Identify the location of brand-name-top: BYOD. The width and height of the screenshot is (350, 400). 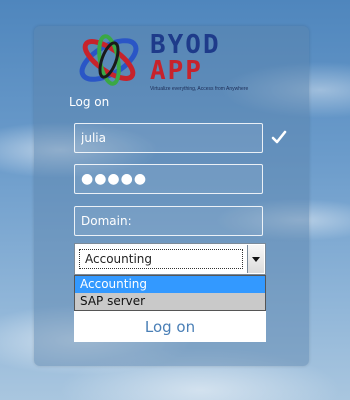
(185, 45).